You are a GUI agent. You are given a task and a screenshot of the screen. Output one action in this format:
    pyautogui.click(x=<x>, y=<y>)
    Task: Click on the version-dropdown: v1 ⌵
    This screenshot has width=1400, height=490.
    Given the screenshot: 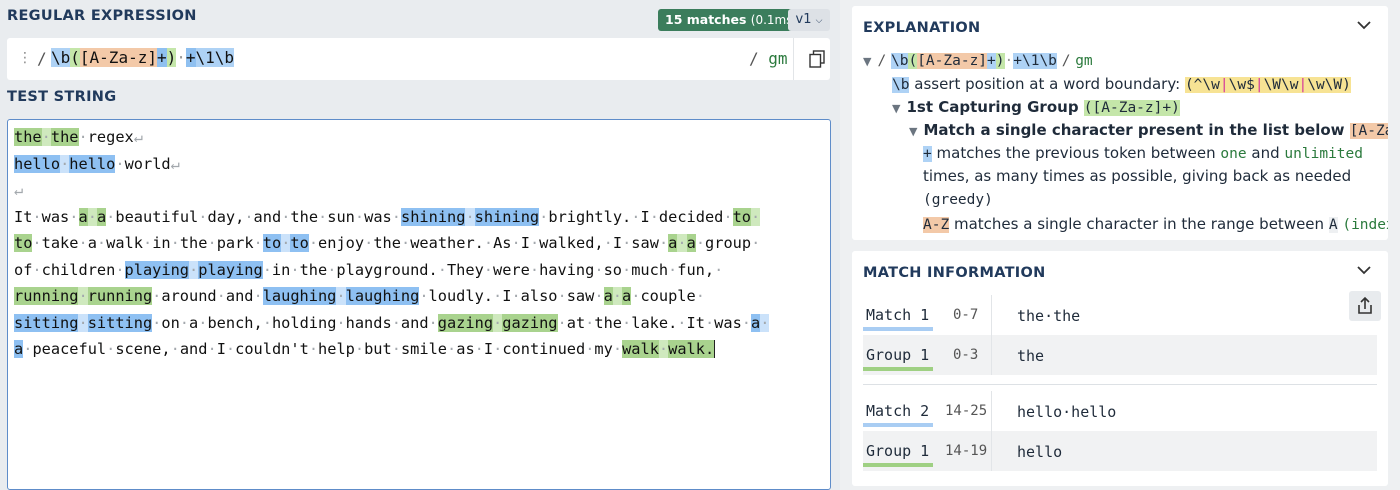 What is the action you would take?
    pyautogui.click(x=809, y=20)
    